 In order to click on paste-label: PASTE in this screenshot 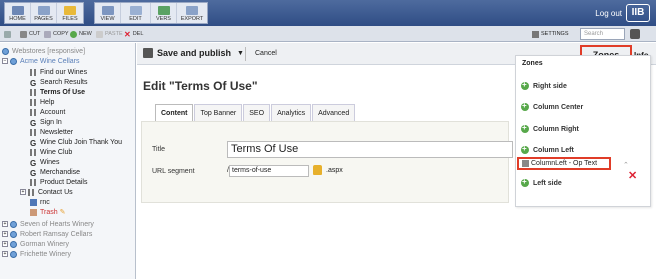, I will do `click(114, 34)`.